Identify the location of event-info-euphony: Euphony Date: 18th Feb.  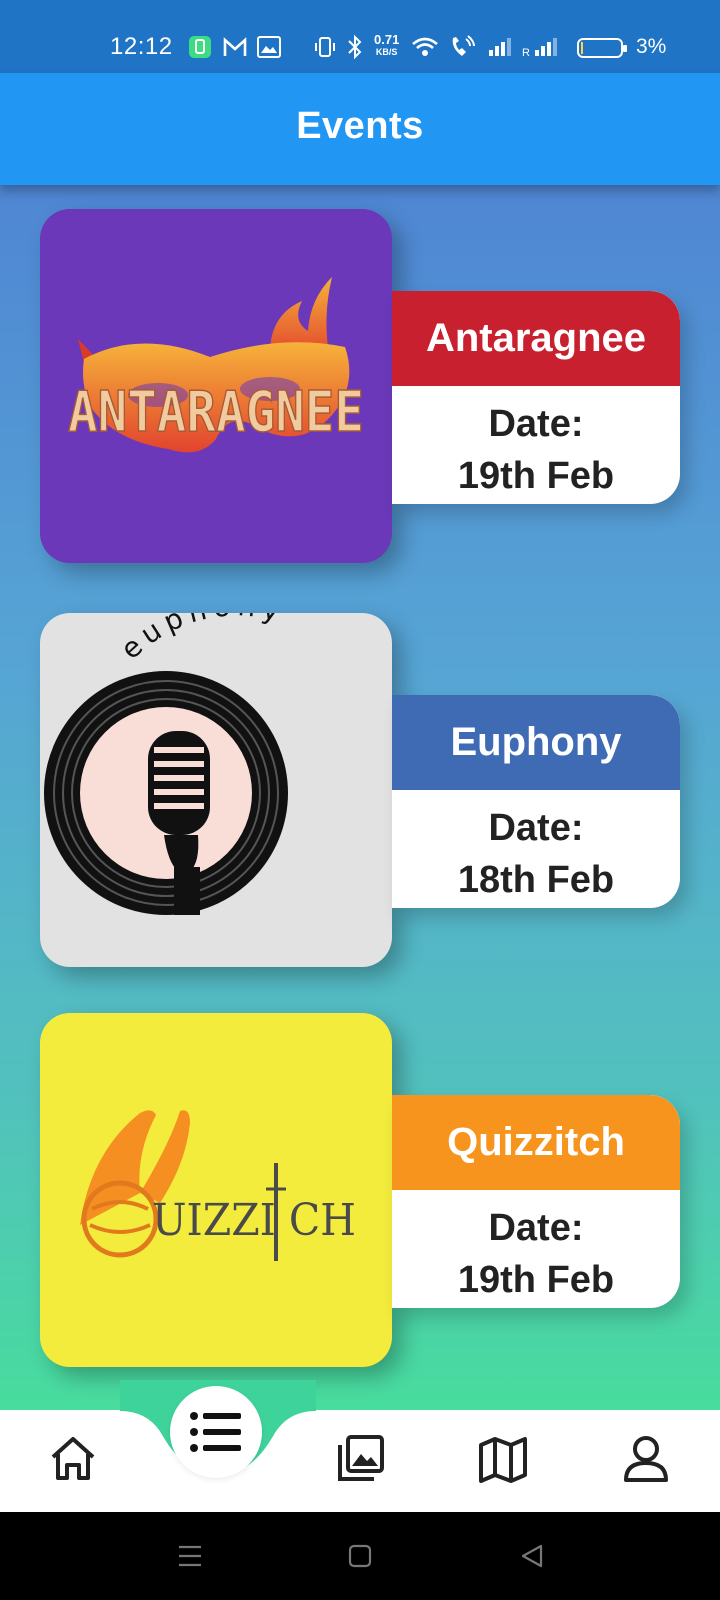
(536, 801).